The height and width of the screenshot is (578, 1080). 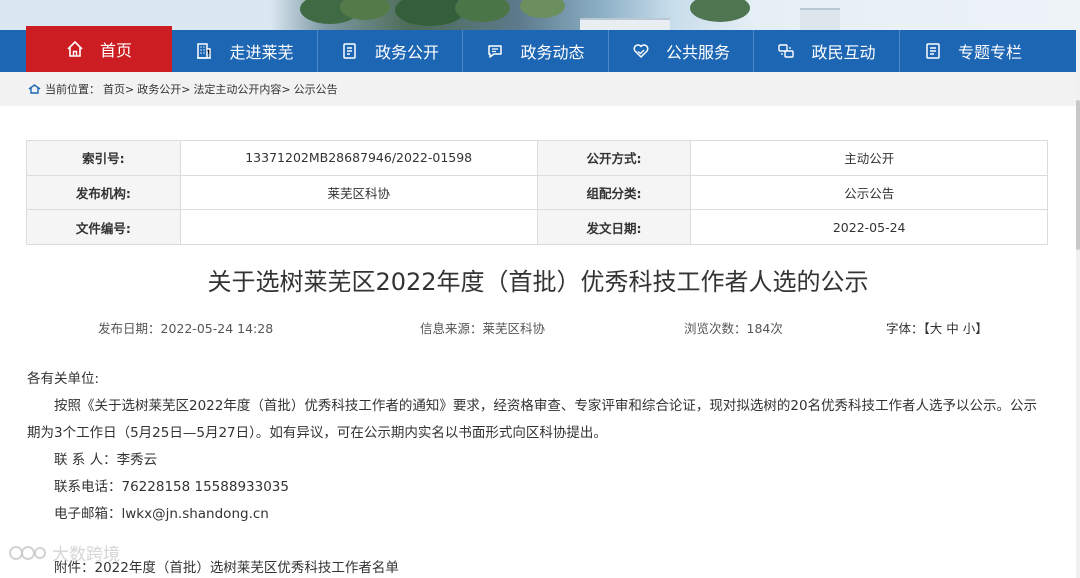 I want to click on column-icon, so click(x=933, y=51).